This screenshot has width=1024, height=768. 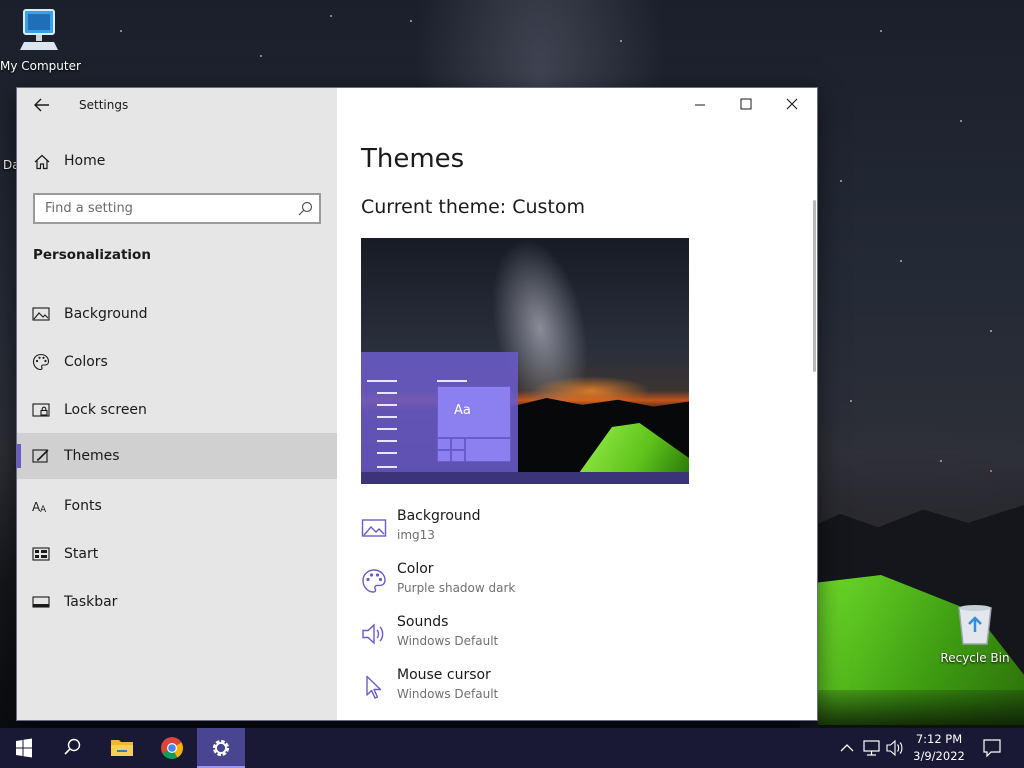 I want to click on file-explorer-icon, so click(x=122, y=748).